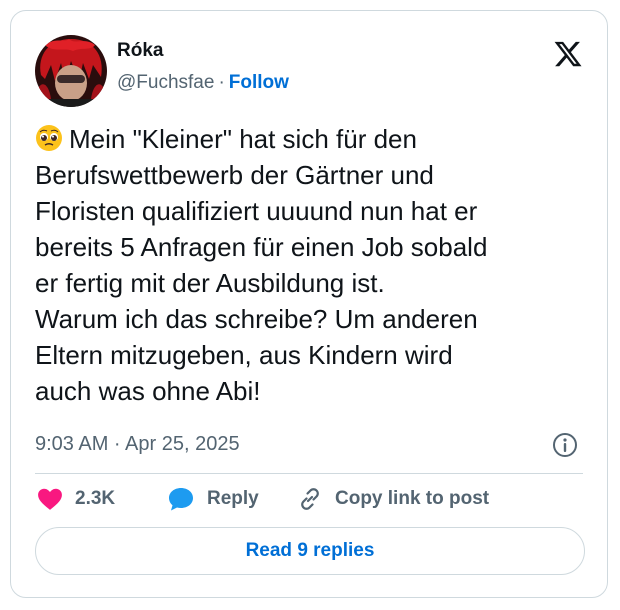 The height and width of the screenshot is (610, 620). Describe the element at coordinates (261, 247) in the screenshot. I see `tweet-line: bereits 5 Anfragen für einen Job sobald` at that location.